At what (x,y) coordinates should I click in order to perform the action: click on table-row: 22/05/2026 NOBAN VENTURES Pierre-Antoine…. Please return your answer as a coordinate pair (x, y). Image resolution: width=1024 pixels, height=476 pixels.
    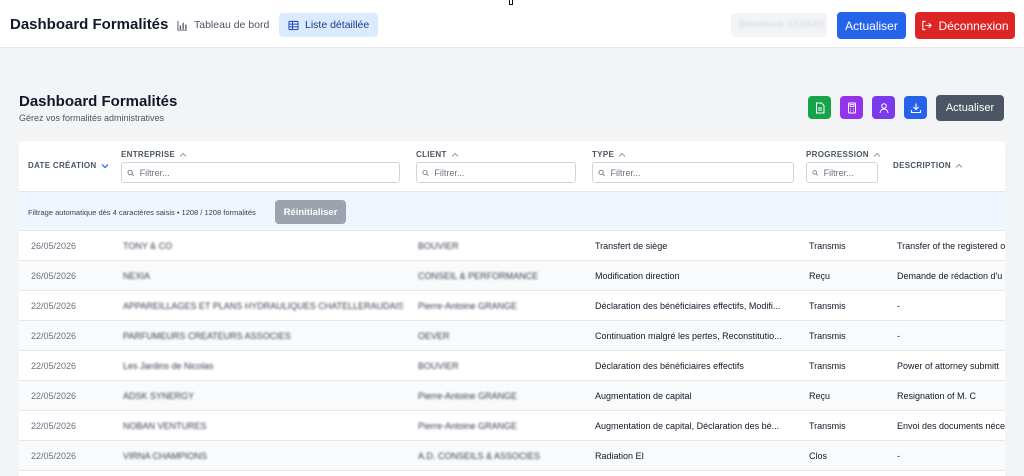
    Looking at the image, I should click on (512, 426).